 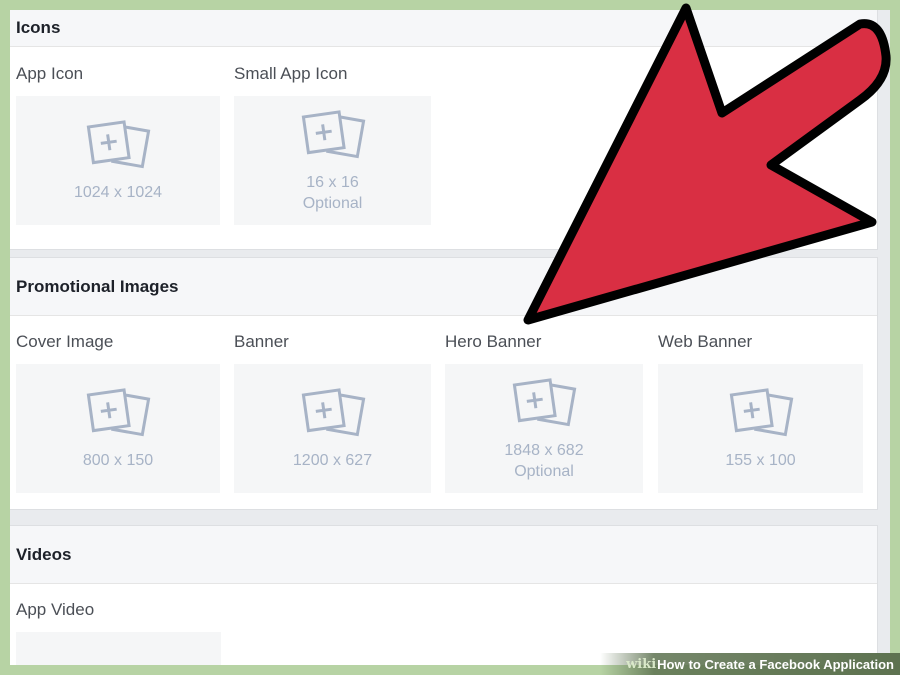 I want to click on small-app-icon-label: Small App Icon, so click(x=291, y=73).